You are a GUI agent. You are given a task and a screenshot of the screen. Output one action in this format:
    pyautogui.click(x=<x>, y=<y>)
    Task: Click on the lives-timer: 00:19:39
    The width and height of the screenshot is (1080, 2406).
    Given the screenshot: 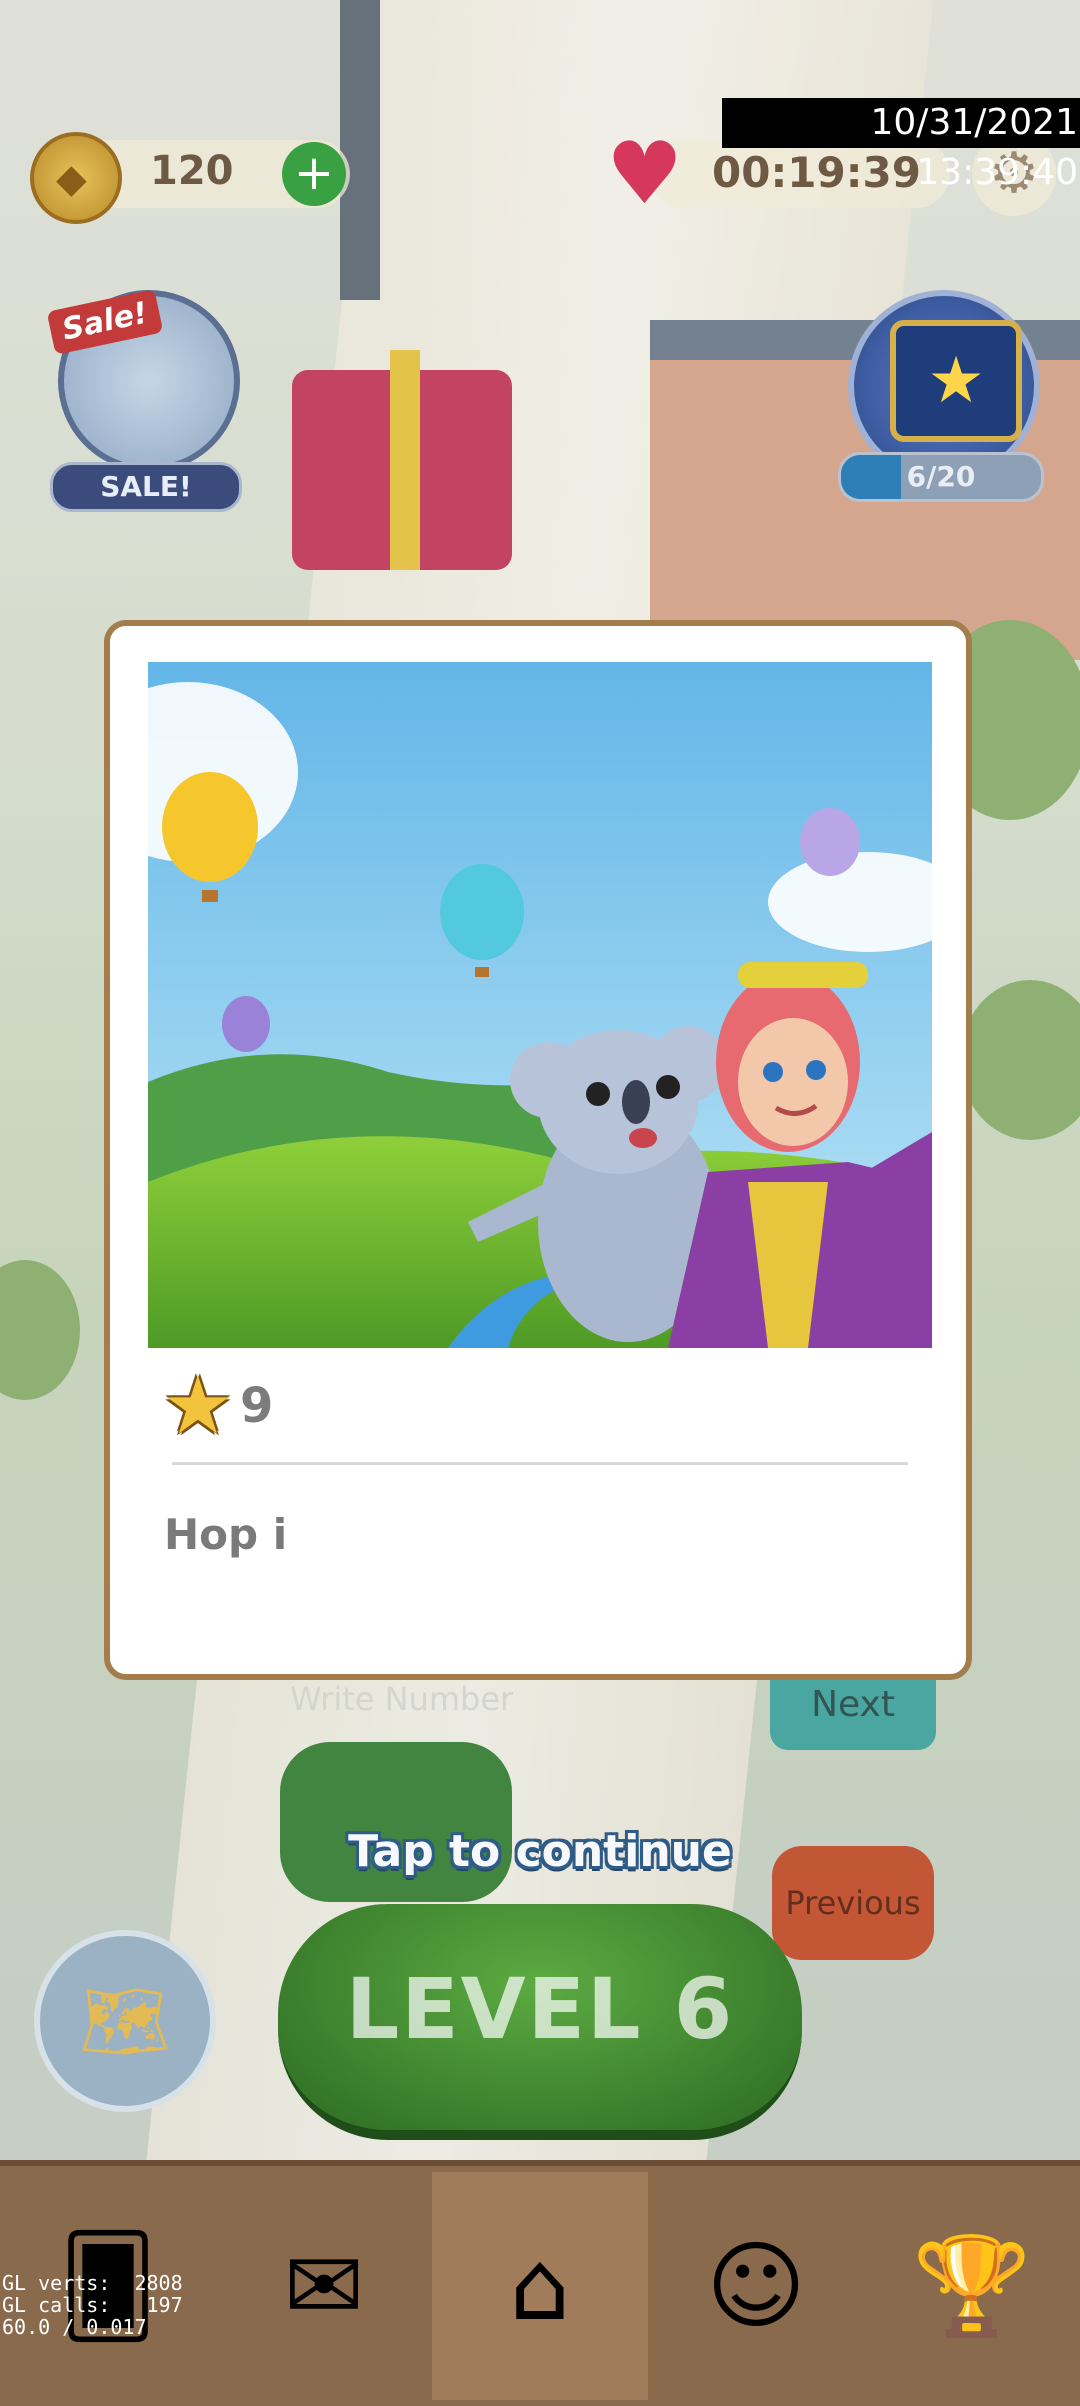 What is the action you would take?
    pyautogui.click(x=816, y=172)
    